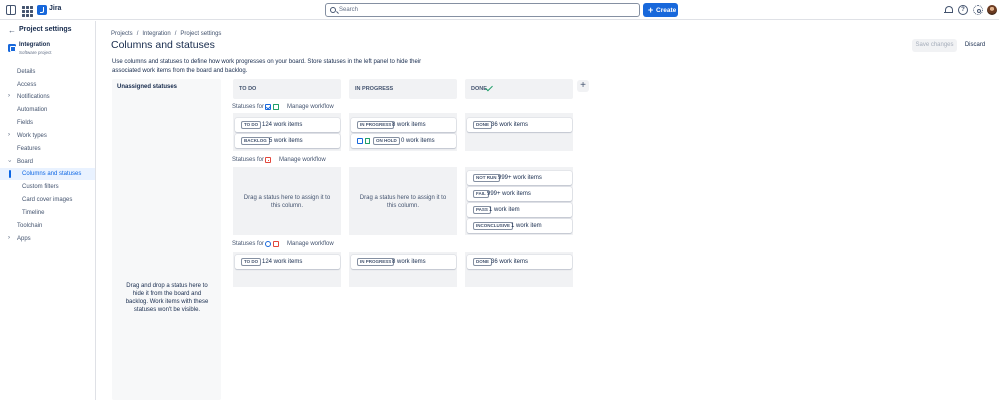  I want to click on sidebar-item-label: Custom filters, so click(40, 187).